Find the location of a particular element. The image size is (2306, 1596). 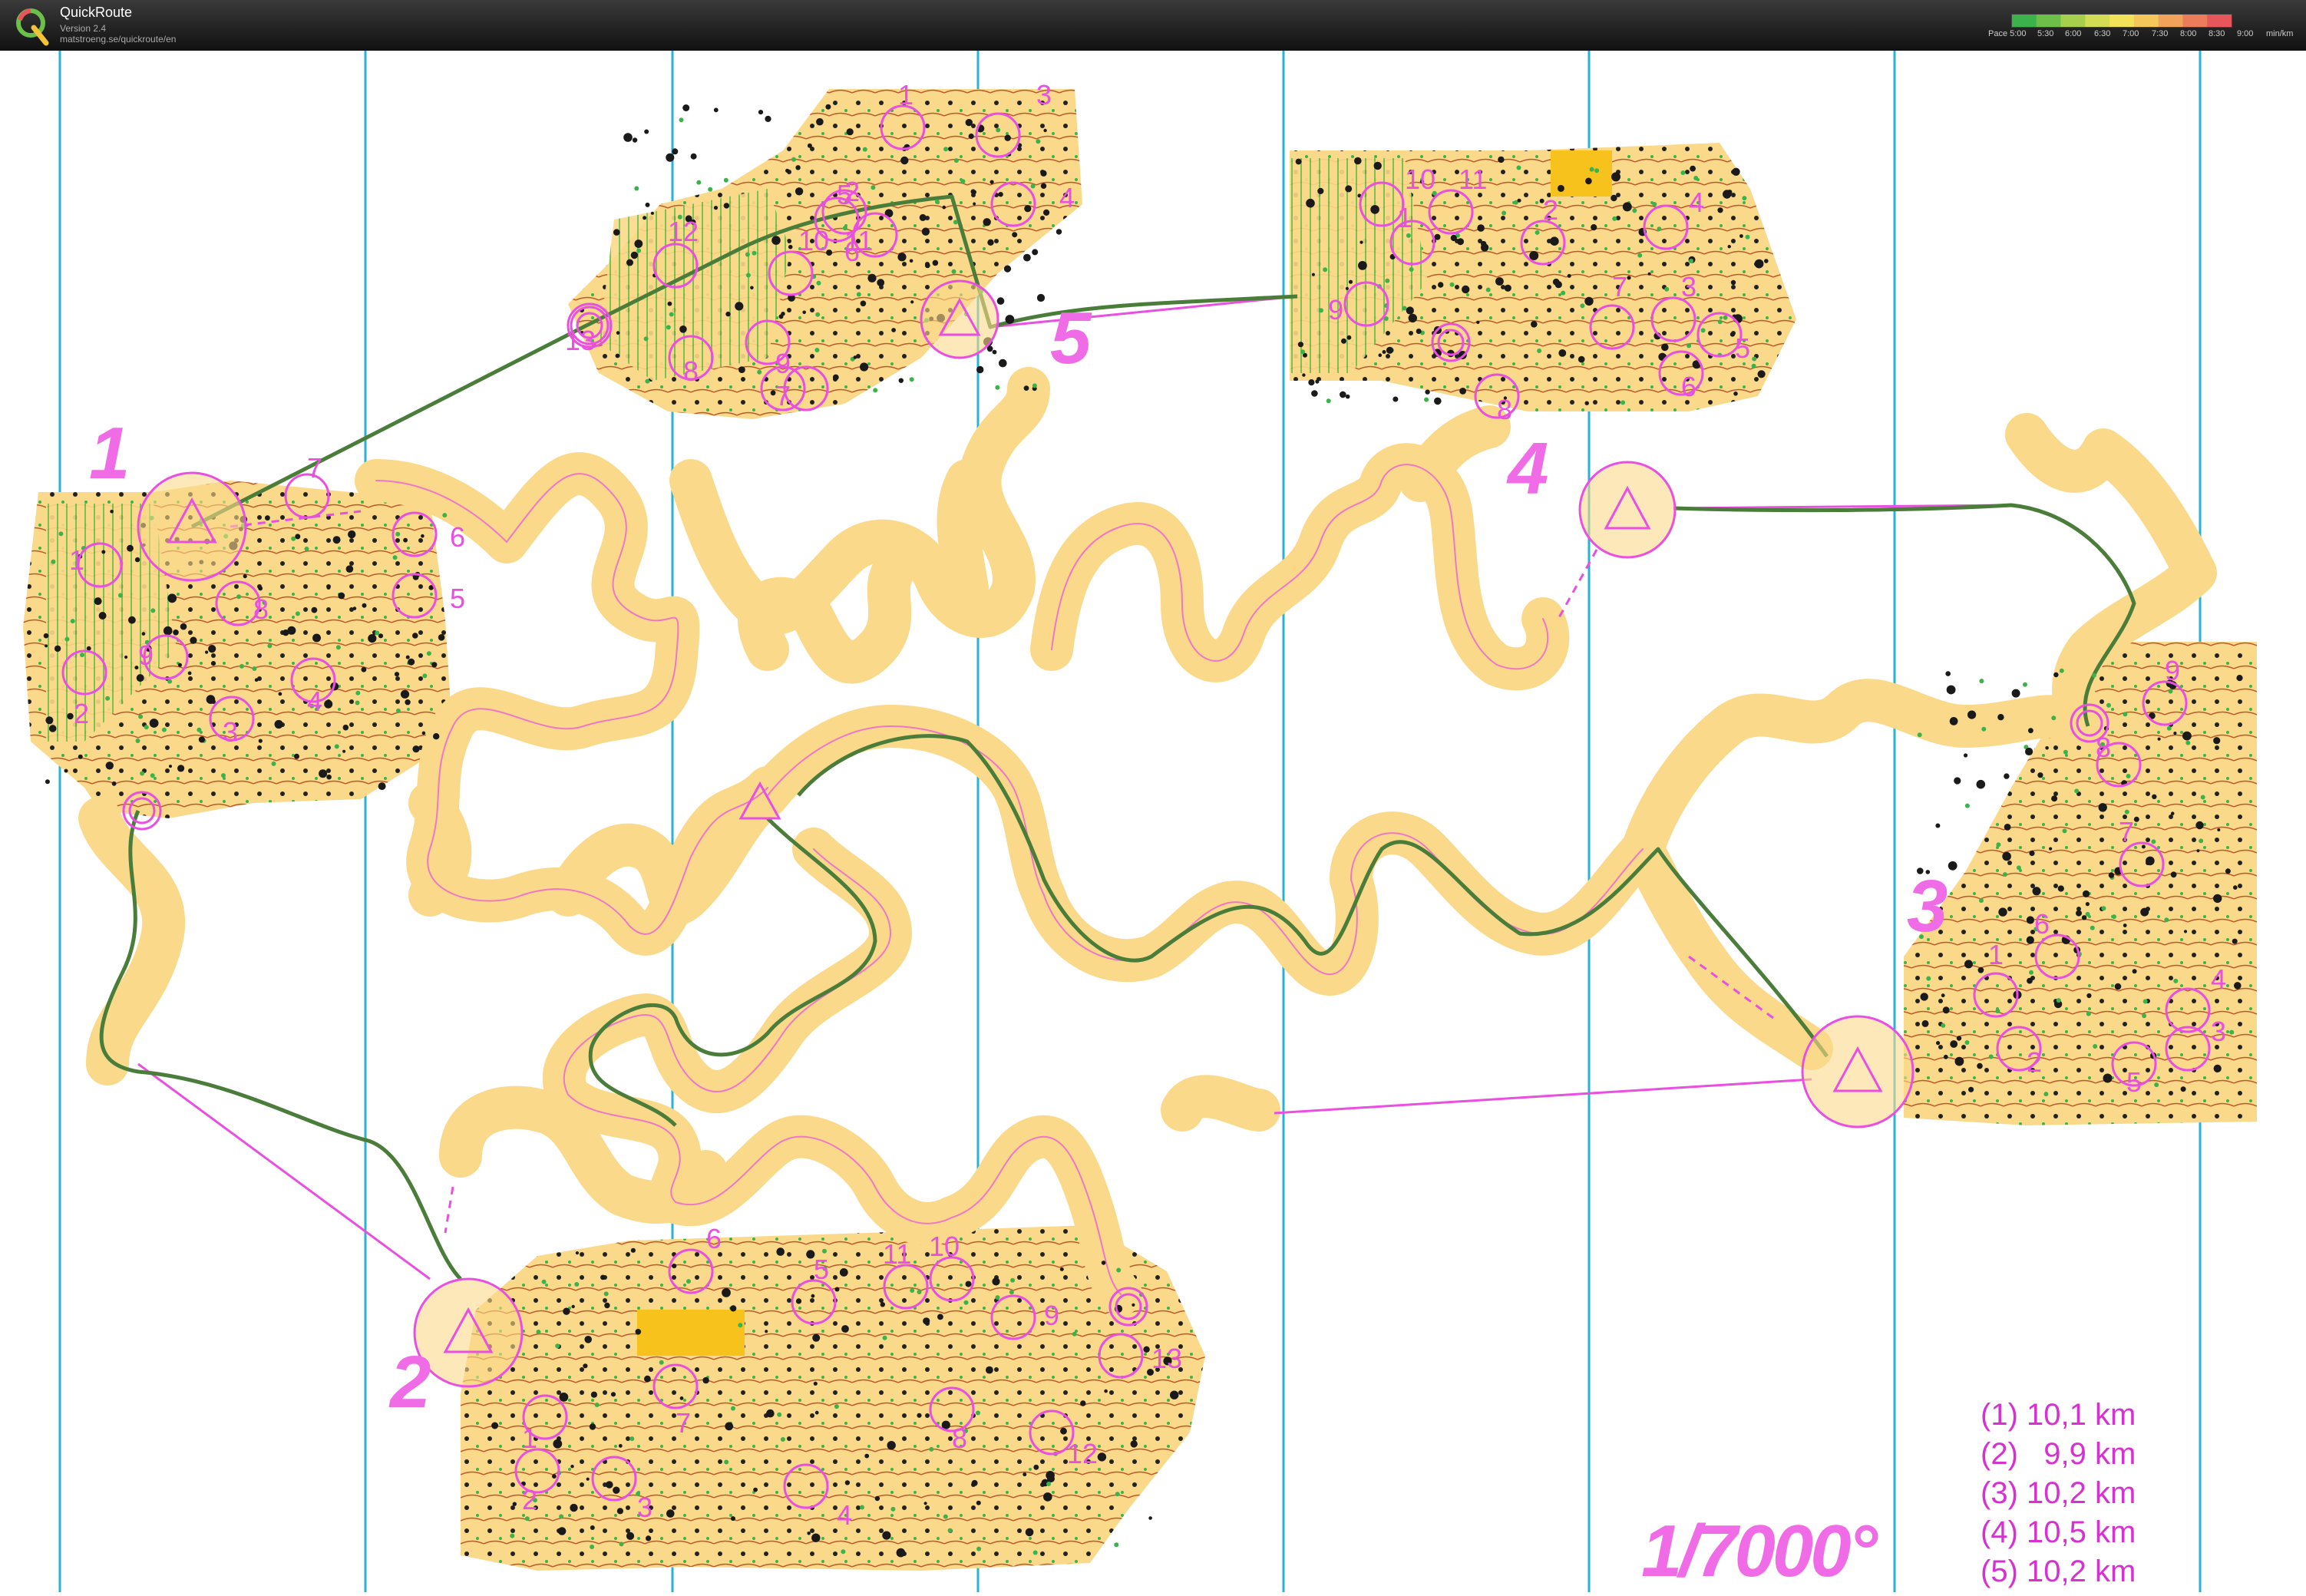

pace-label-5-00: Pace 5:00 is located at coordinates (2007, 33).